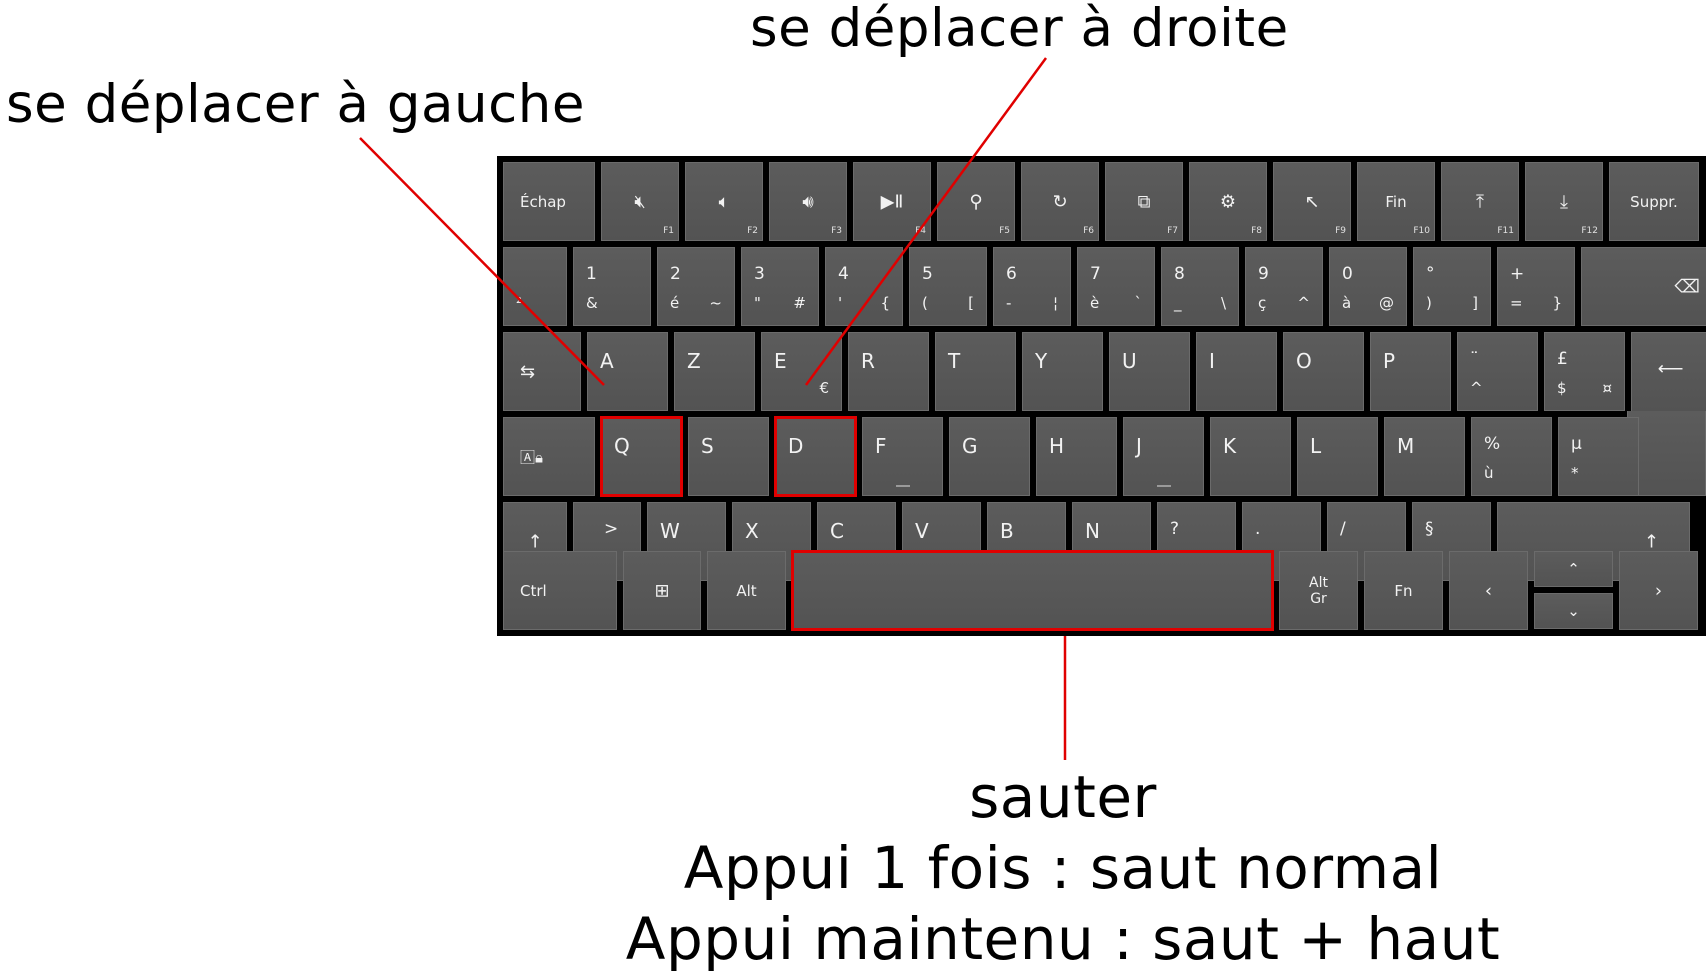 Image resolution: width=1706 pixels, height=975 pixels. I want to click on screen-icon: ⧉, so click(1144, 201).